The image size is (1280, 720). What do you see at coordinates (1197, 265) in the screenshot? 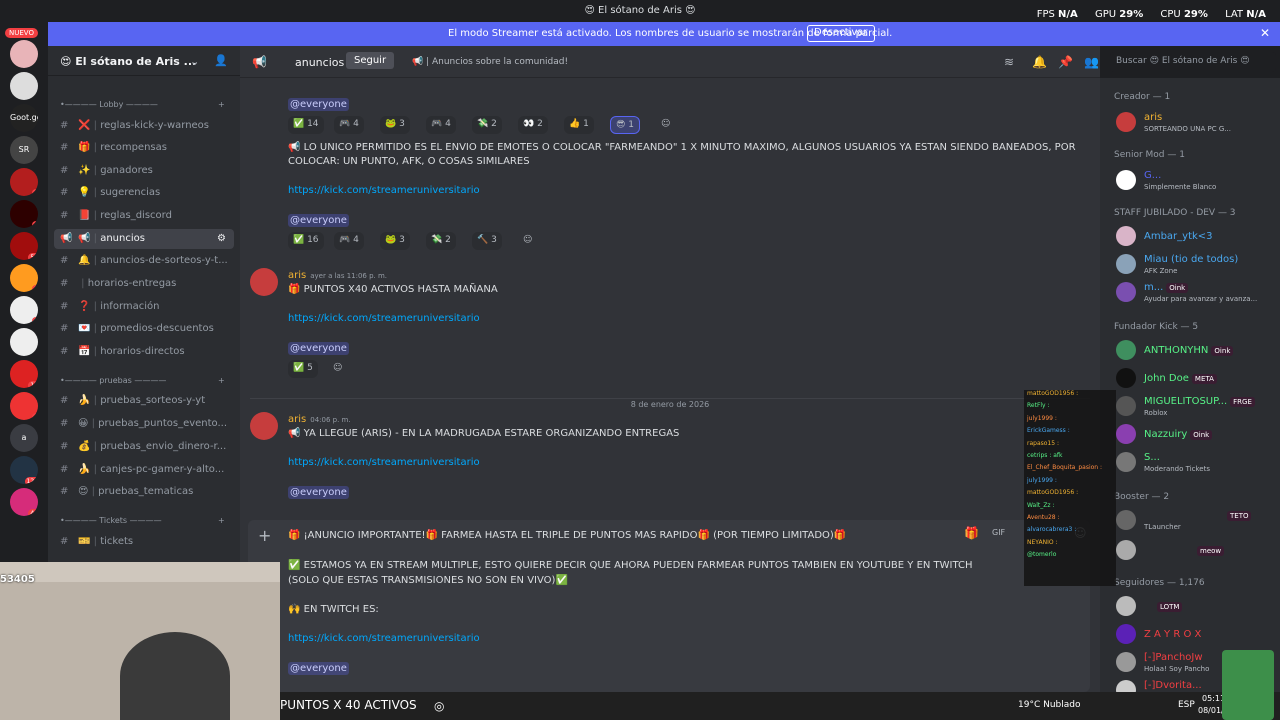
I see `member-miau: Miau (tio de todos) AFK Zone` at bounding box center [1197, 265].